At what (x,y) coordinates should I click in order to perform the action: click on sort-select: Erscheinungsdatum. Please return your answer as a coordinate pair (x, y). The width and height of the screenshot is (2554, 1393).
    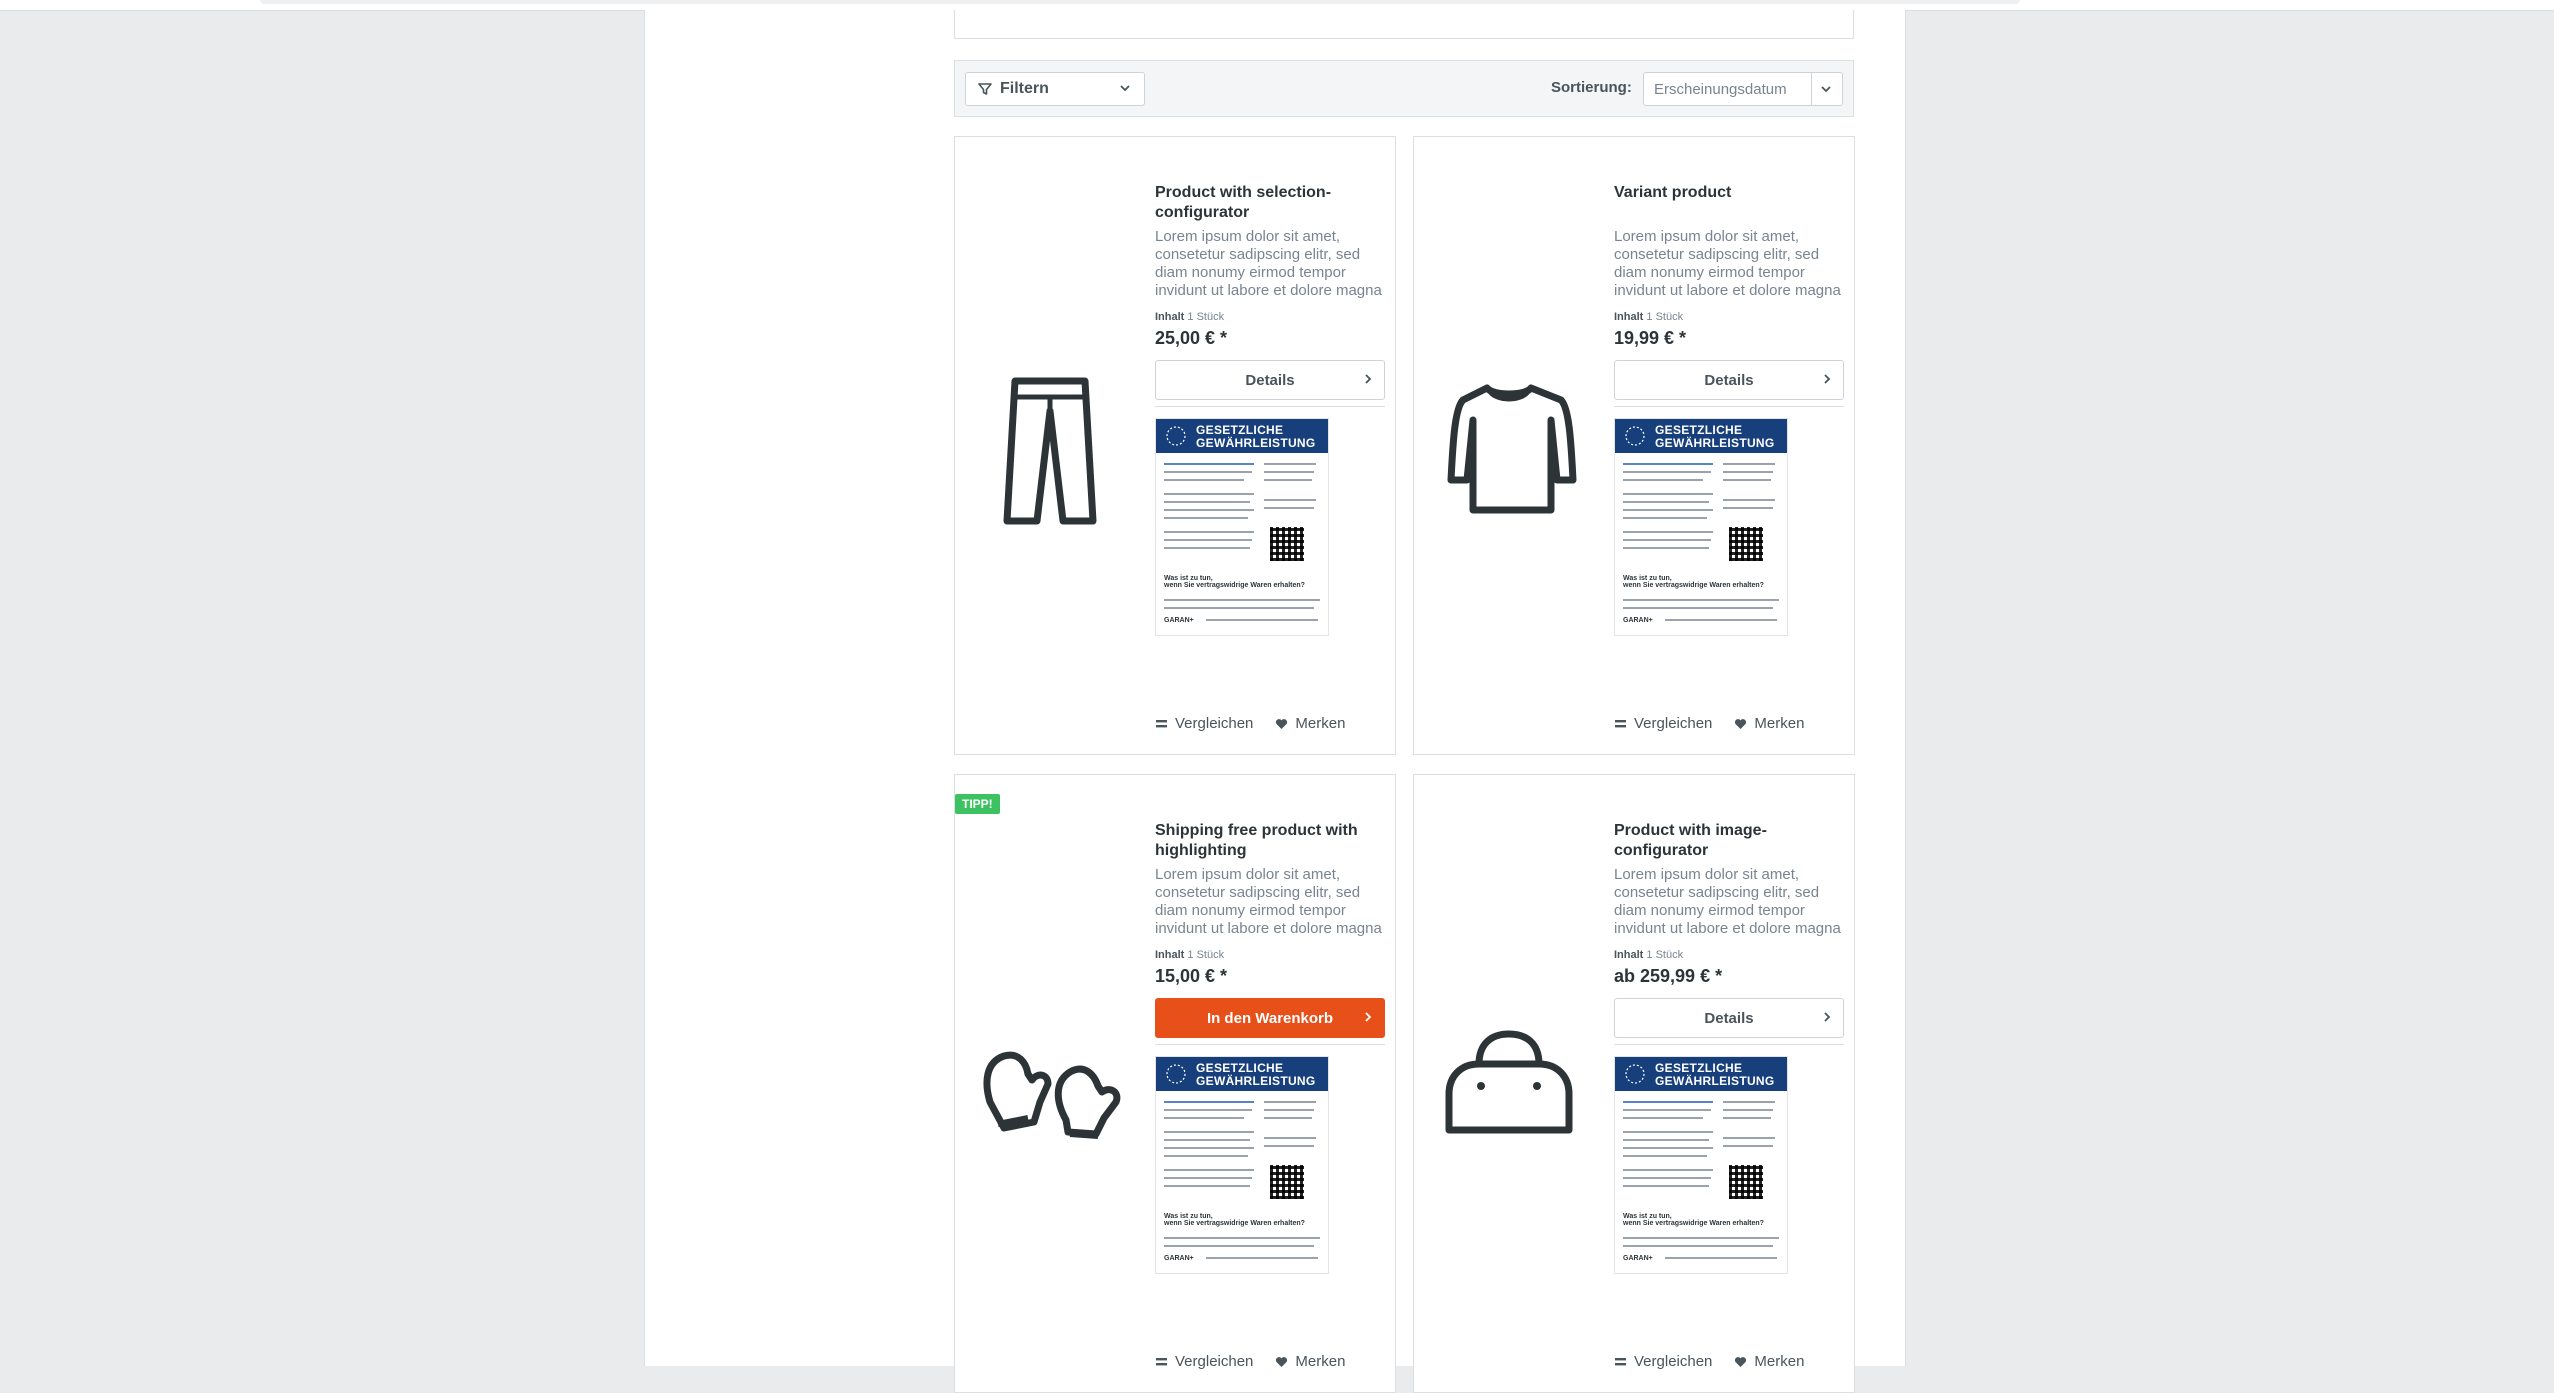
    Looking at the image, I should click on (1743, 89).